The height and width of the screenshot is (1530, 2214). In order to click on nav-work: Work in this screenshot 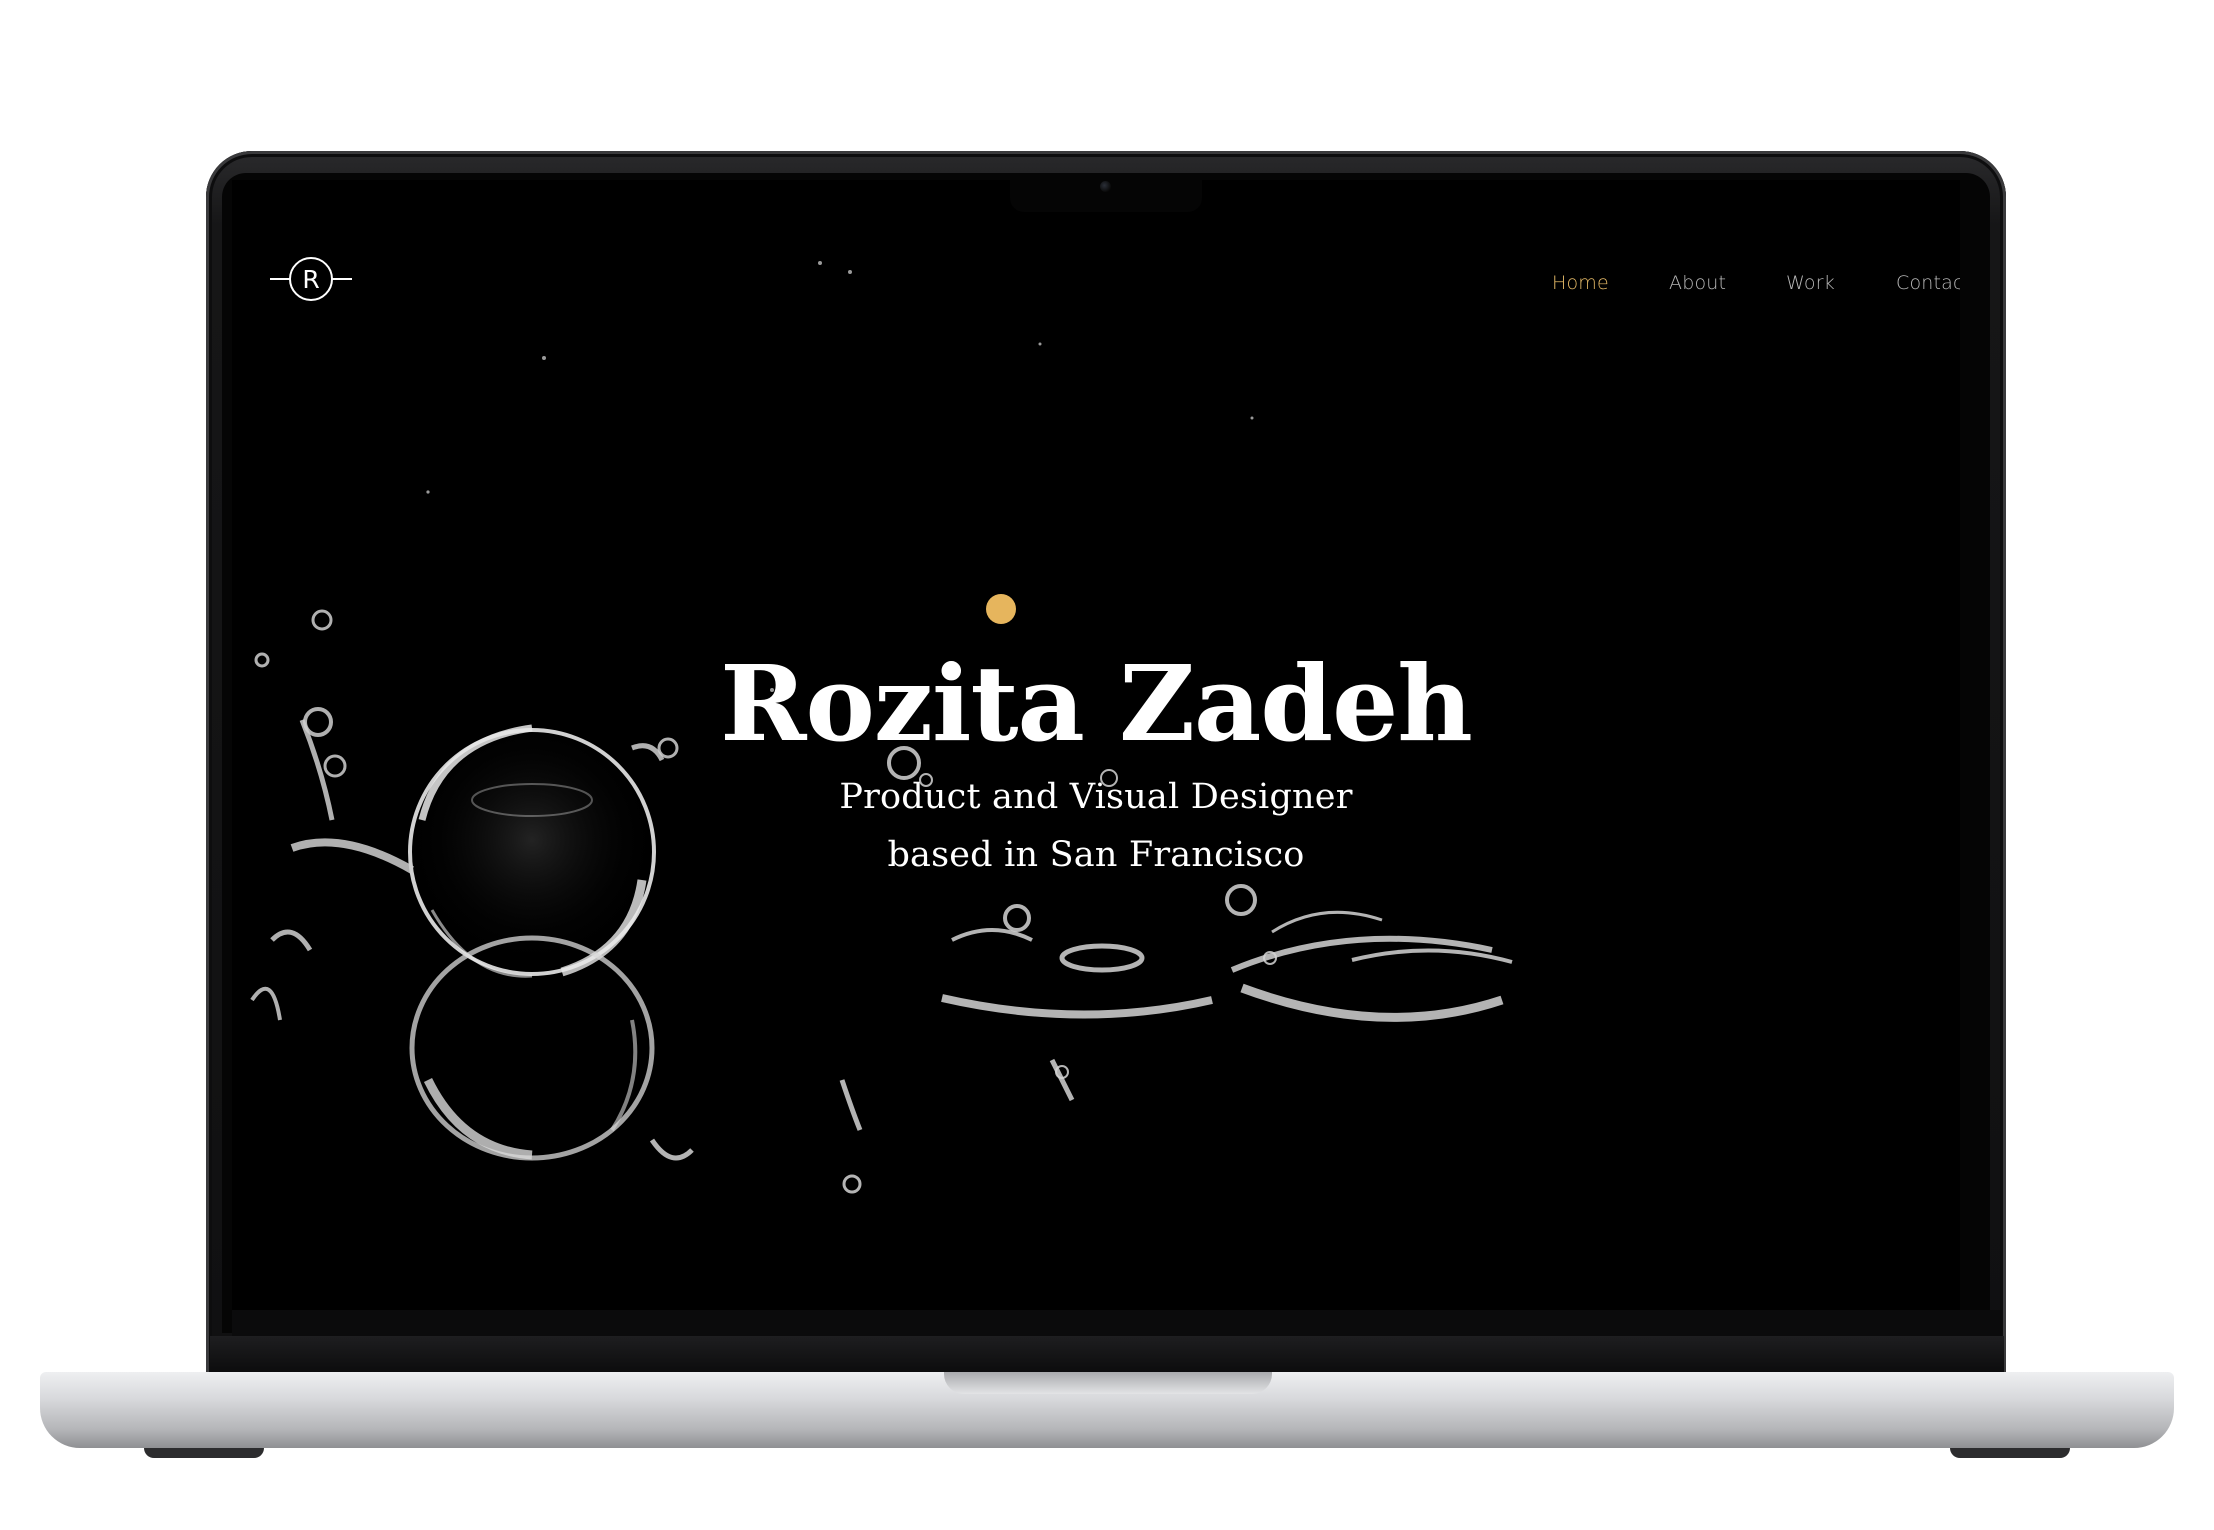, I will do `click(1810, 283)`.